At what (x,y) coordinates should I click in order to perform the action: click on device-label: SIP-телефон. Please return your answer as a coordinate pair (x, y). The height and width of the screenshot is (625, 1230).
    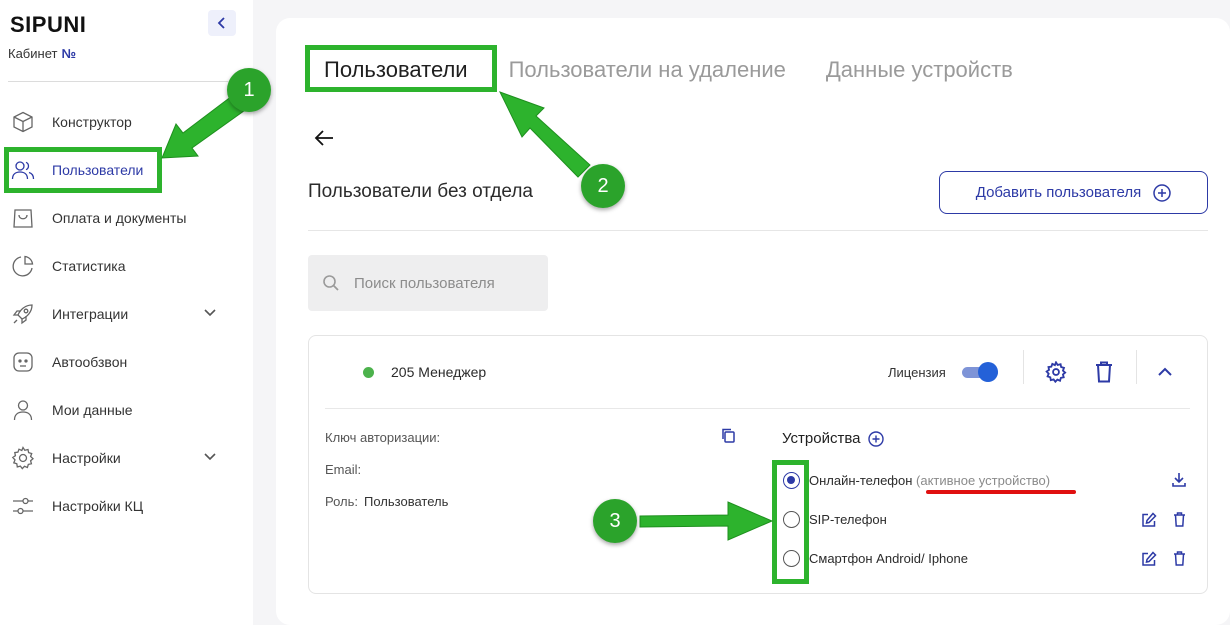
    Looking at the image, I should click on (848, 519).